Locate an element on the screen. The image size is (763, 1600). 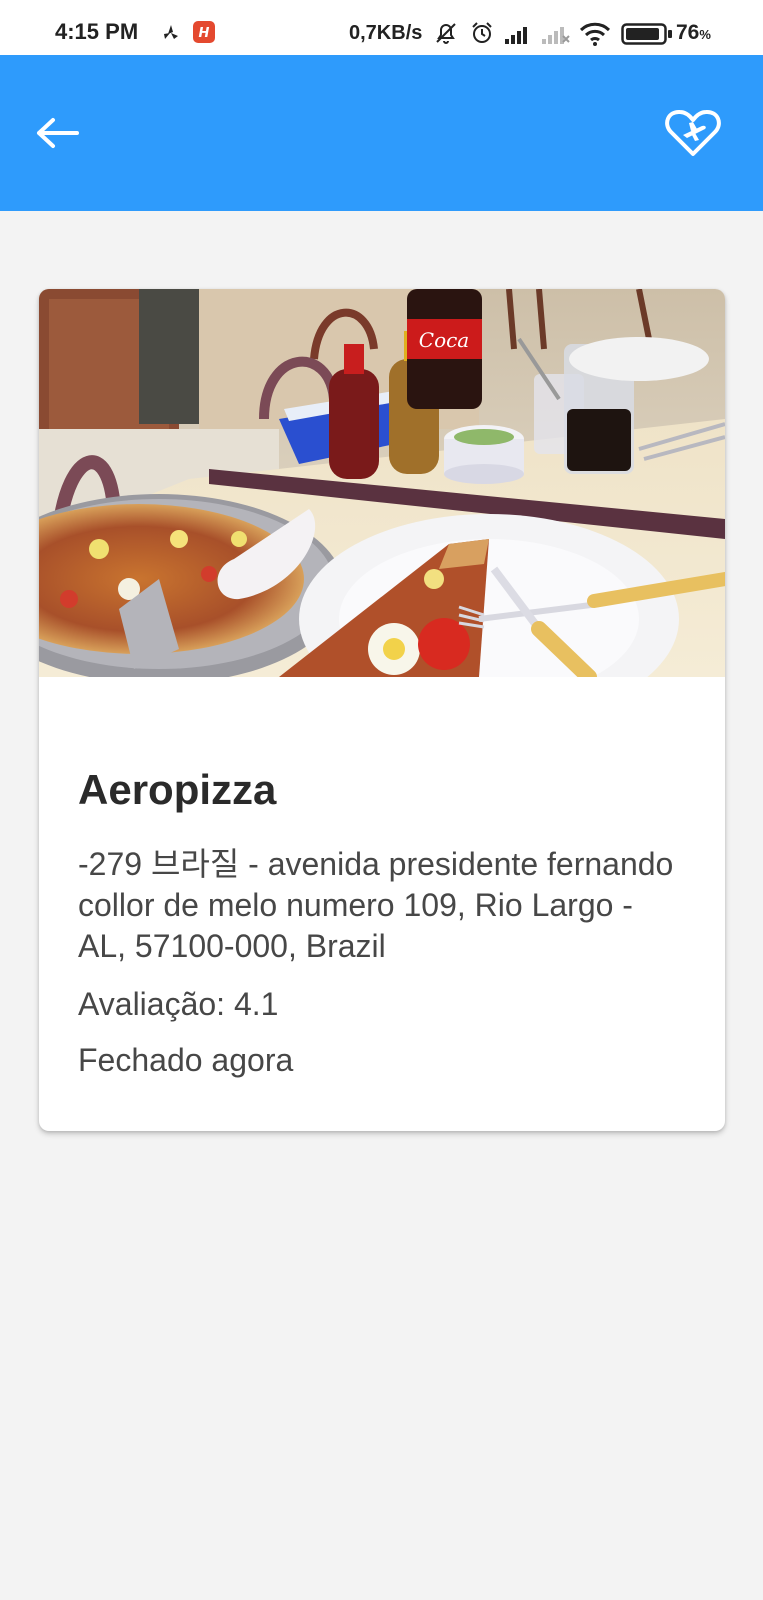
back-arrow-icon is located at coordinates (58, 133).